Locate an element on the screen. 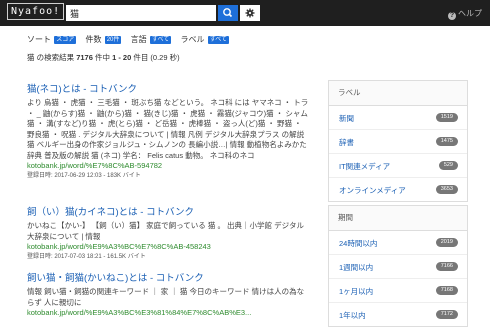 The width and height of the screenshot is (490, 327). label-item-dictionary: 辞書 1475 is located at coordinates (398, 142).